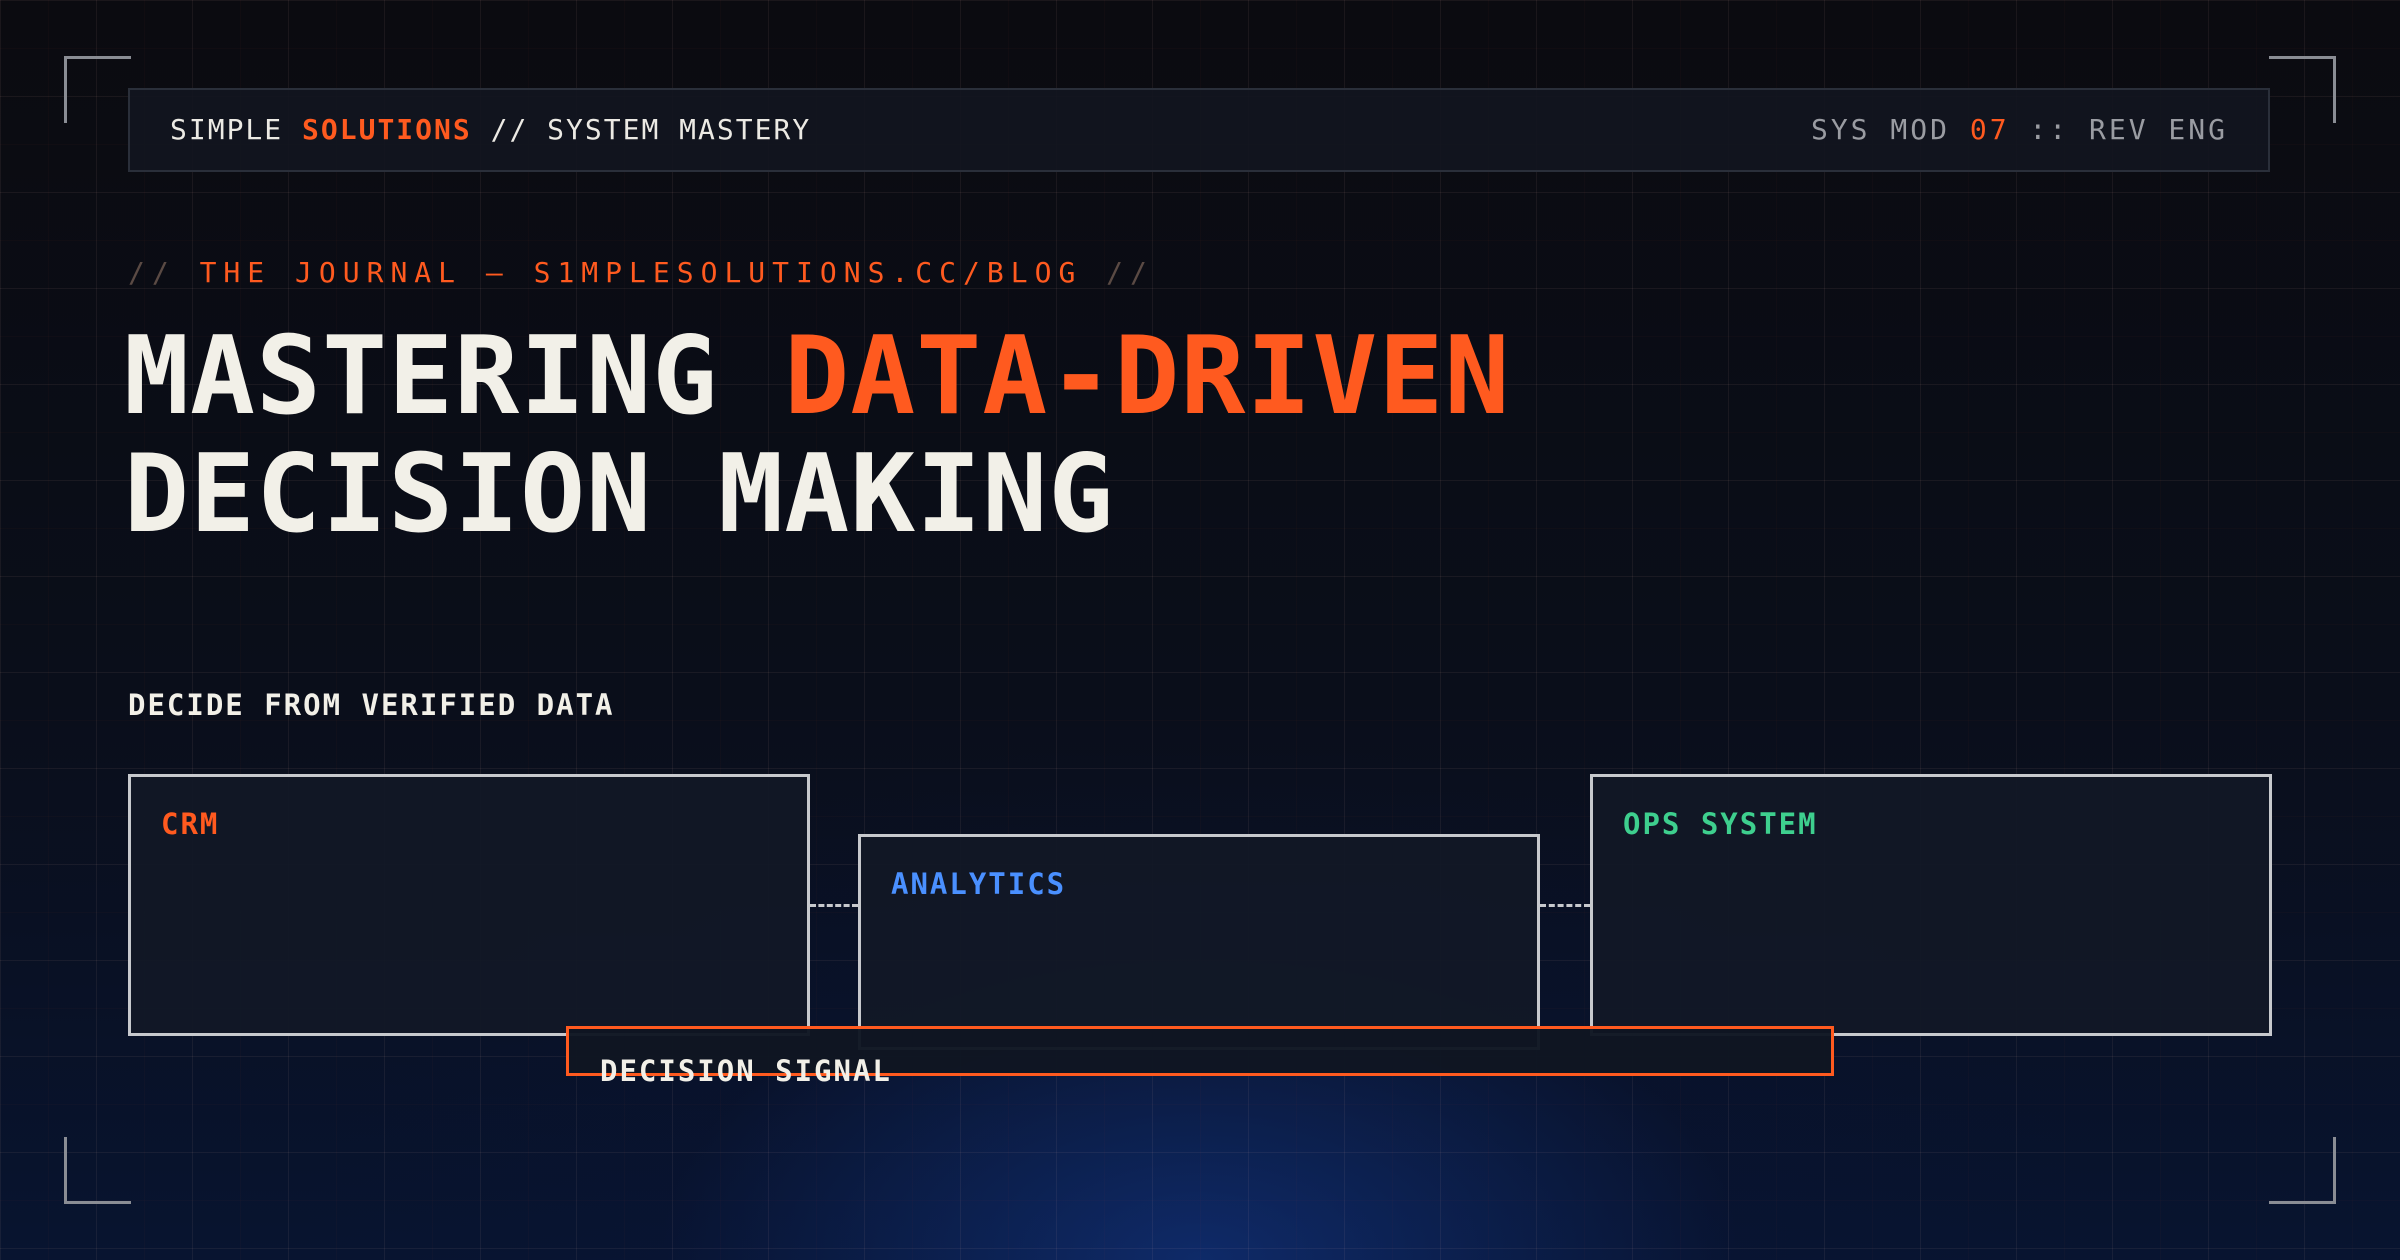 The width and height of the screenshot is (2400, 1260). Describe the element at coordinates (227, 129) in the screenshot. I see `brand-simple: SIMPLE` at that location.